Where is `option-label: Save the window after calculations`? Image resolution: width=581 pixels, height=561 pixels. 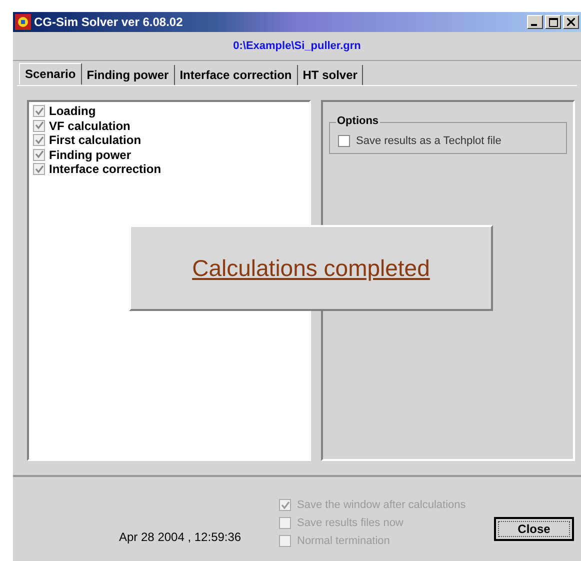
option-label: Save the window after calculations is located at coordinates (381, 505).